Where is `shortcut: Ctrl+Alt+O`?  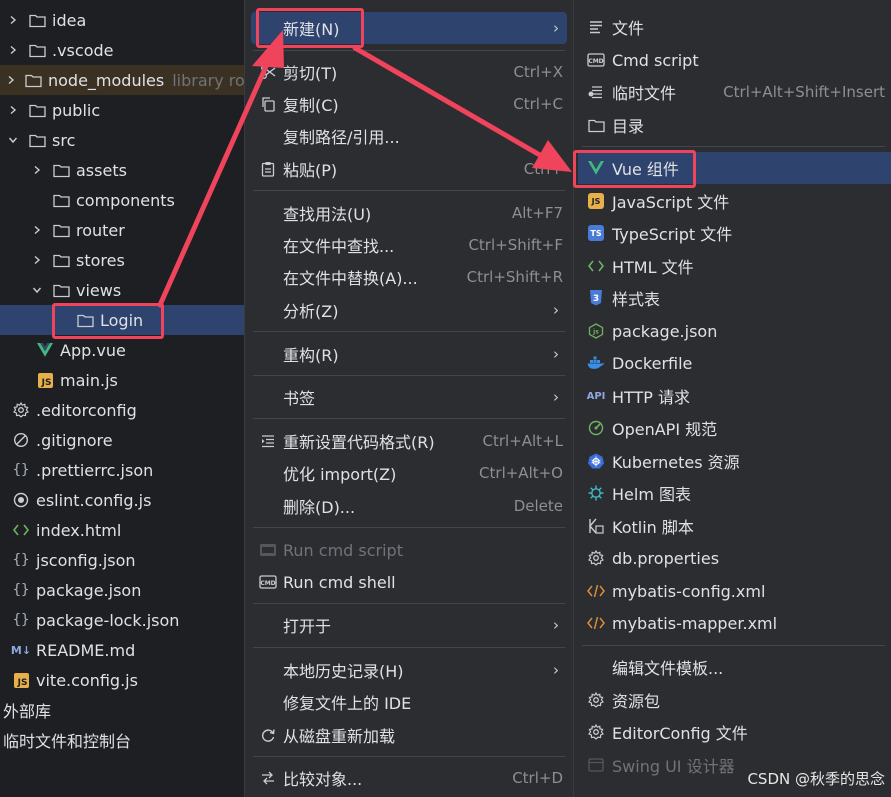
shortcut: Ctrl+Alt+O is located at coordinates (521, 473).